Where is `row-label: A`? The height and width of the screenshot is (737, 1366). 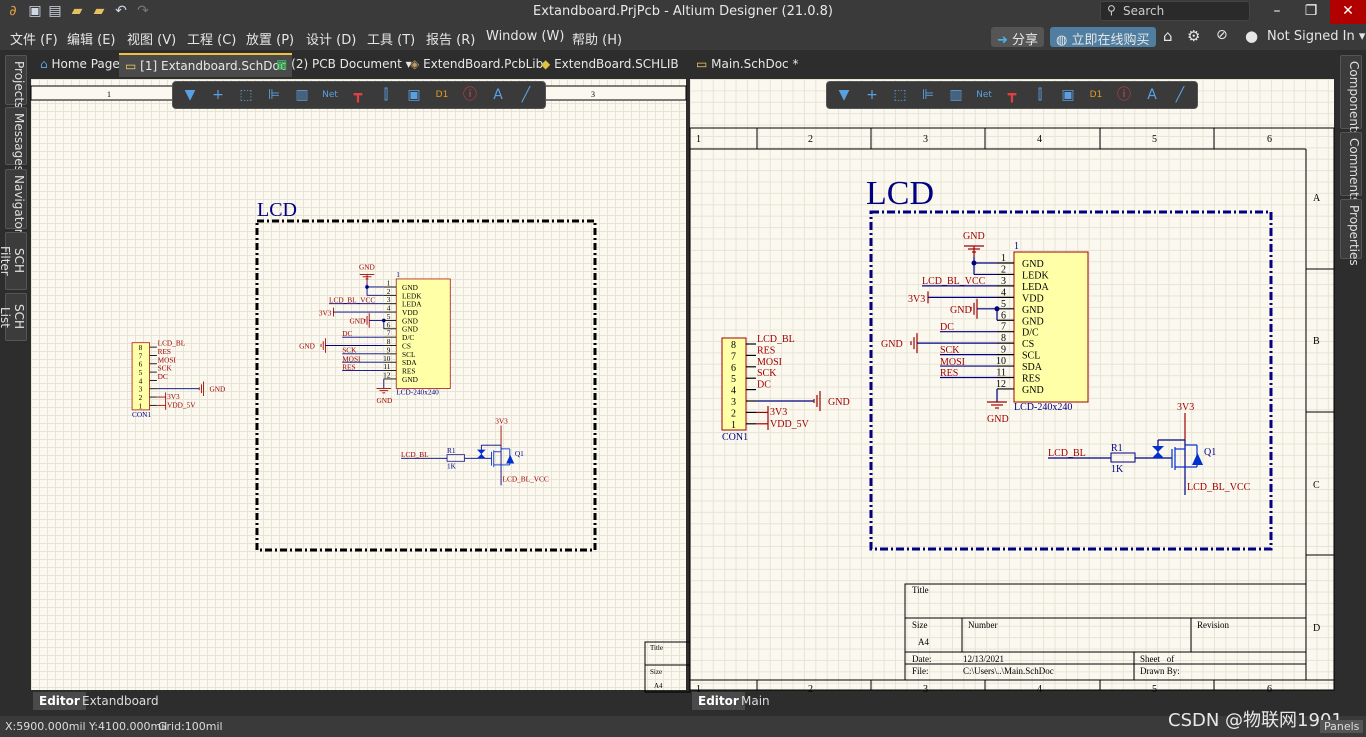 row-label: A is located at coordinates (1317, 198).